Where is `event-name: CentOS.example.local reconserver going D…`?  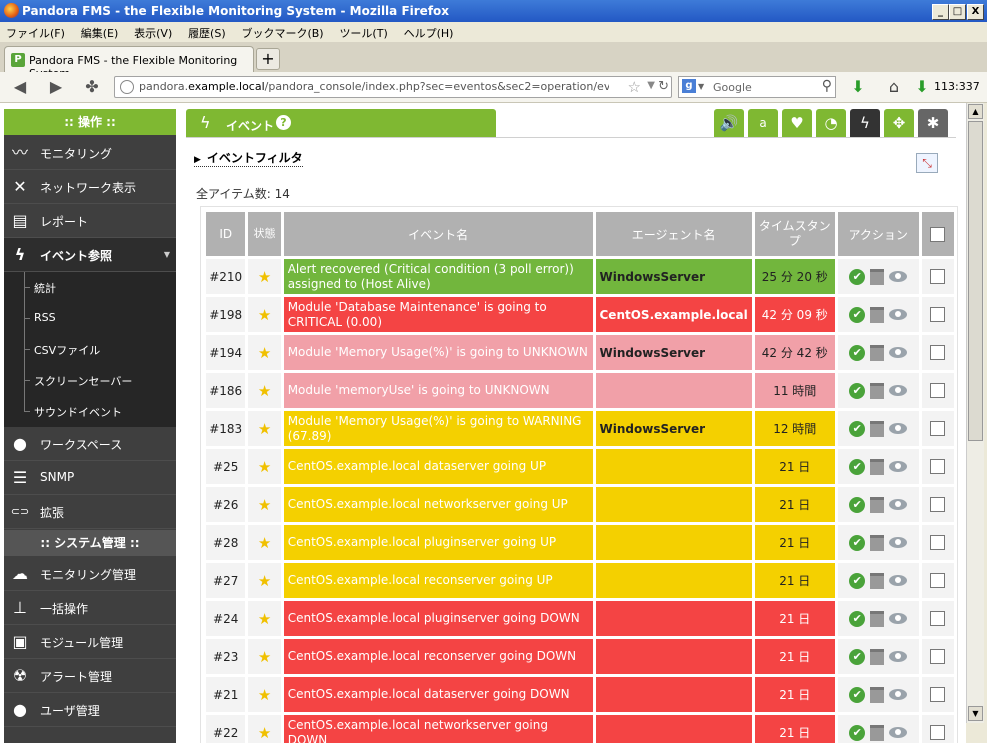
event-name: CentOS.example.local reconserver going D… is located at coordinates (438, 656).